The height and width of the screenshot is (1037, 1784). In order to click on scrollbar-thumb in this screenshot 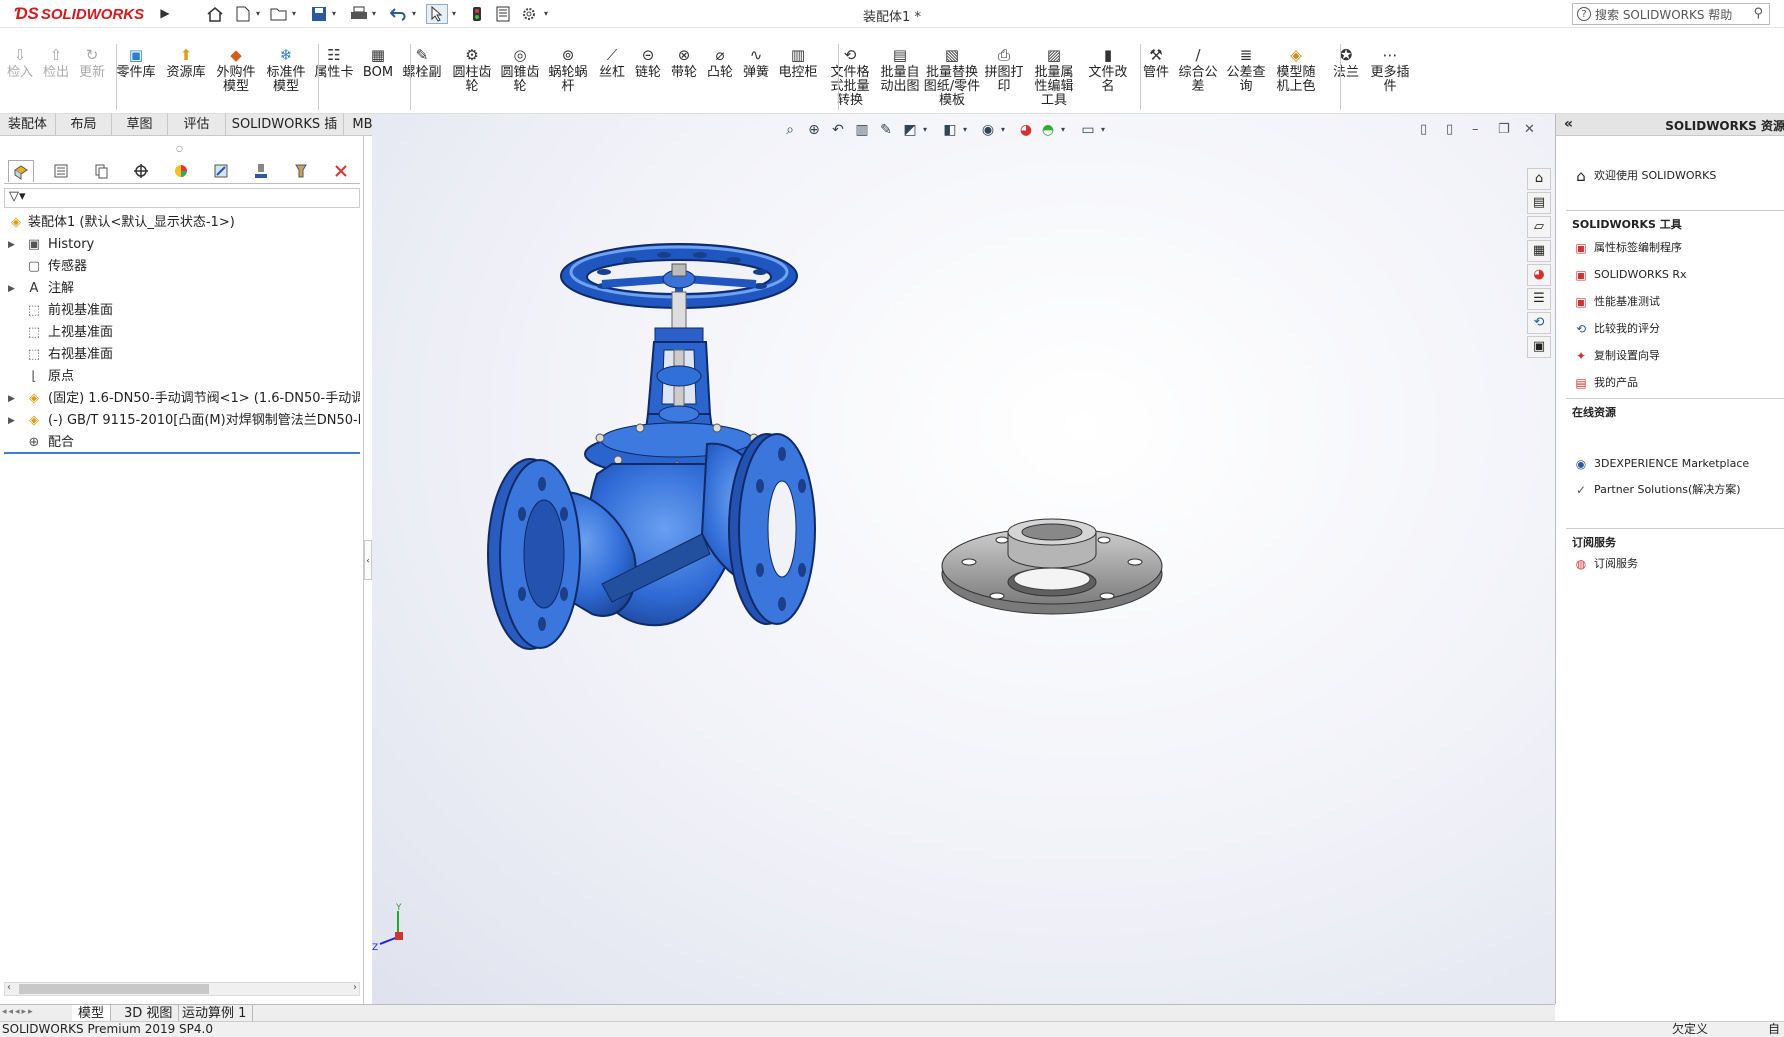, I will do `click(114, 989)`.